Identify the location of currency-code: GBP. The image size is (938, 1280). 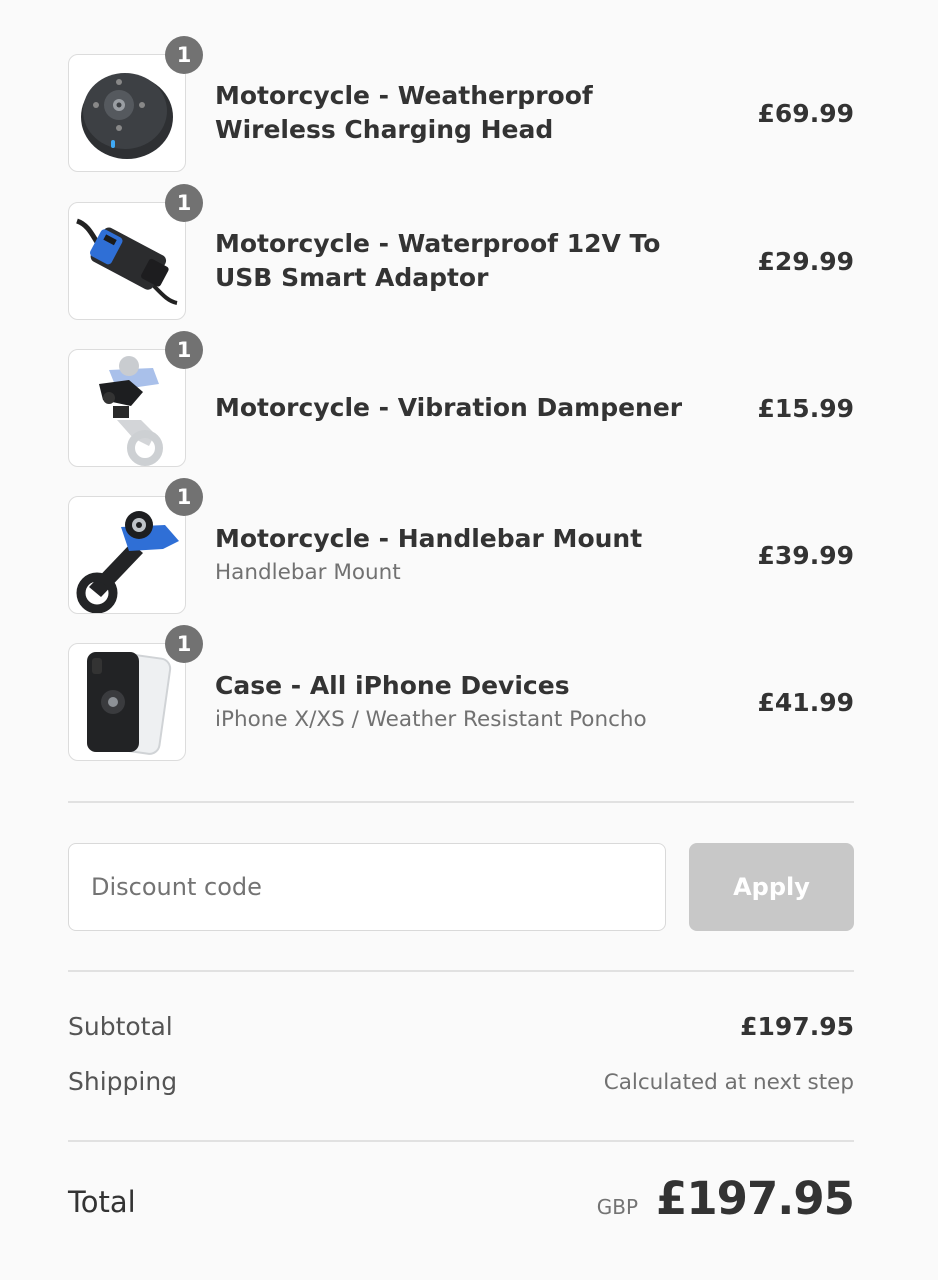
(617, 1207).